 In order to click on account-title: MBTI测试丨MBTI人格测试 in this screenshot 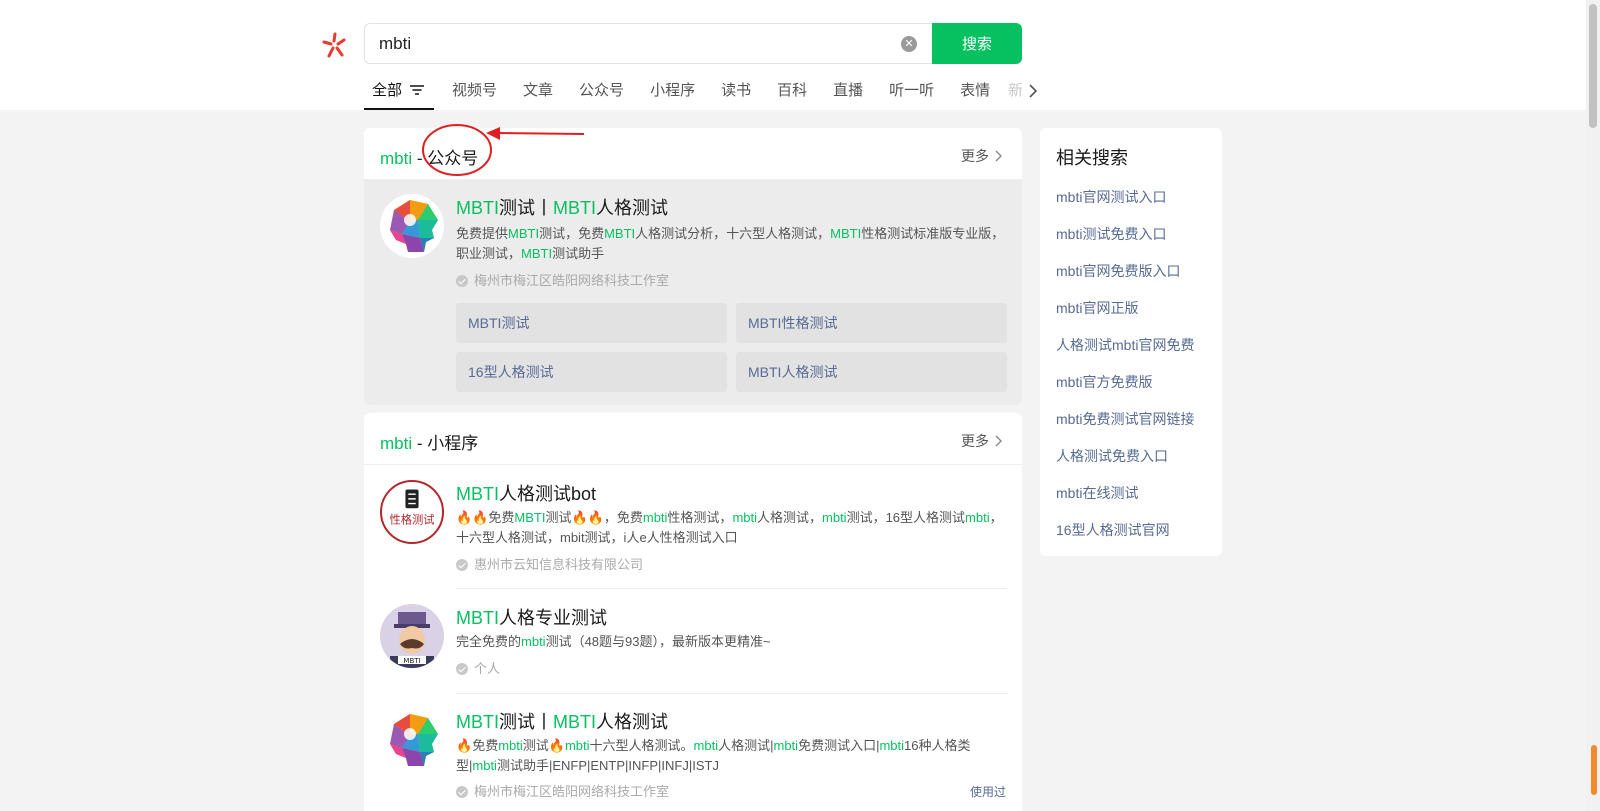, I will do `click(562, 207)`.